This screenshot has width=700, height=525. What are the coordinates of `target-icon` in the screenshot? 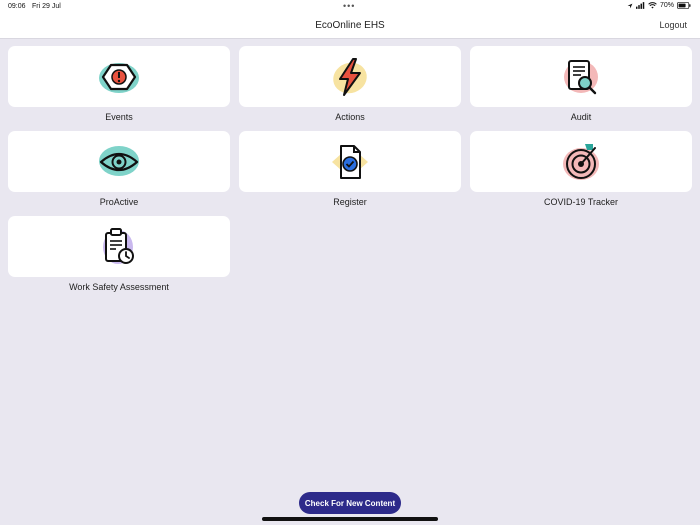 It's located at (581, 161).